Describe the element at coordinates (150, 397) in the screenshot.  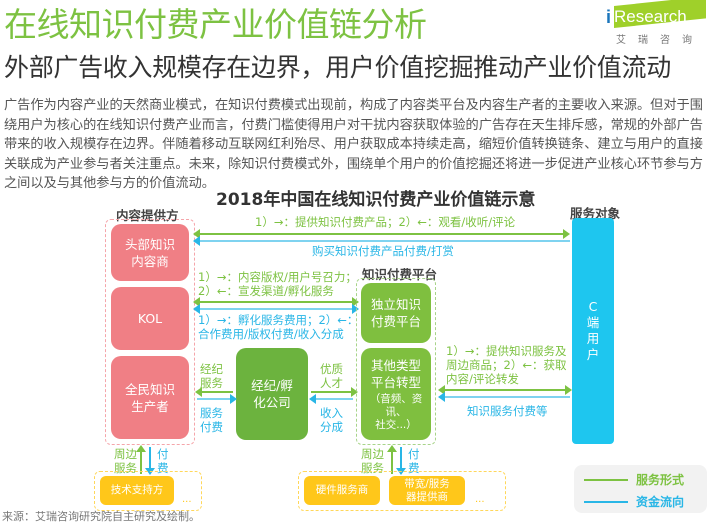
I see `provider-mass-creators: 全民知识 生产者` at that location.